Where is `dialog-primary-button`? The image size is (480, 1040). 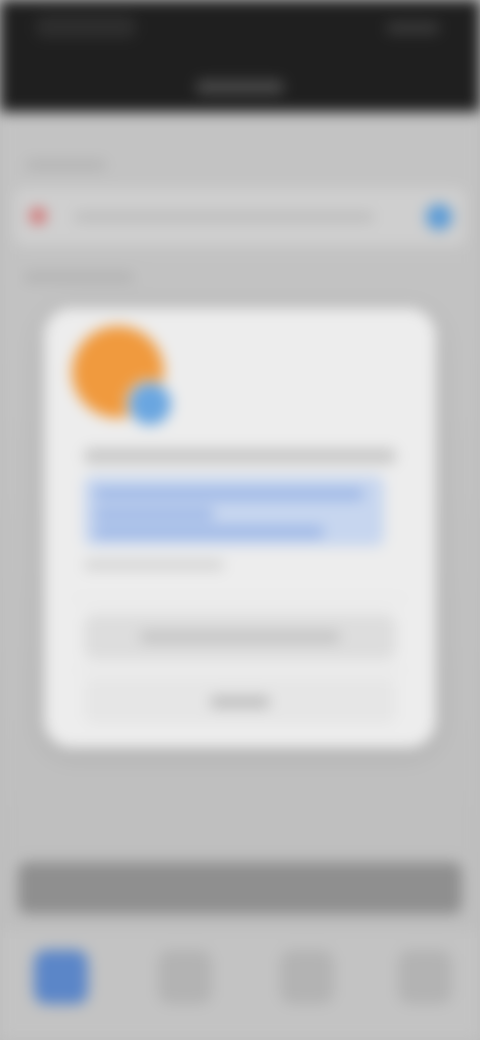
dialog-primary-button is located at coordinates (240, 637).